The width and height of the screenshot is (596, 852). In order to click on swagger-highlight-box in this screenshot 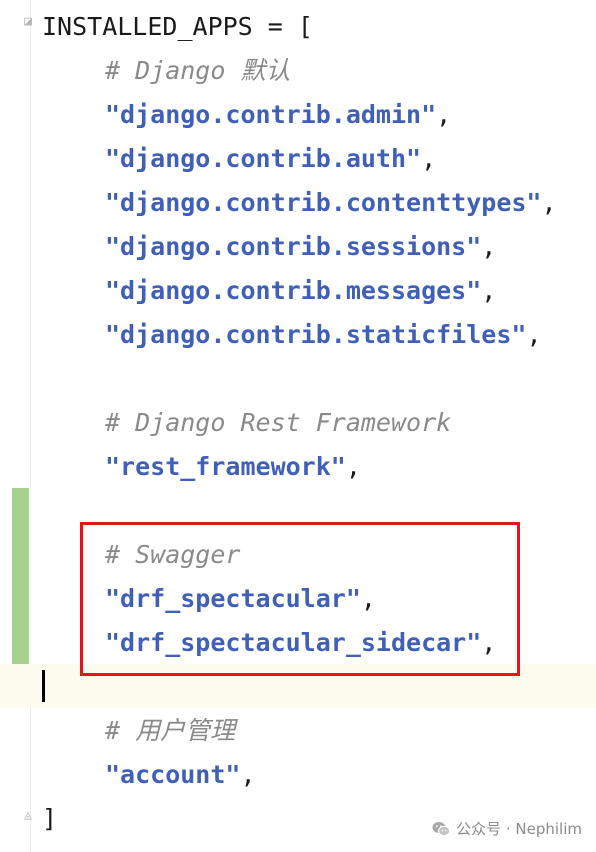, I will do `click(300, 599)`.